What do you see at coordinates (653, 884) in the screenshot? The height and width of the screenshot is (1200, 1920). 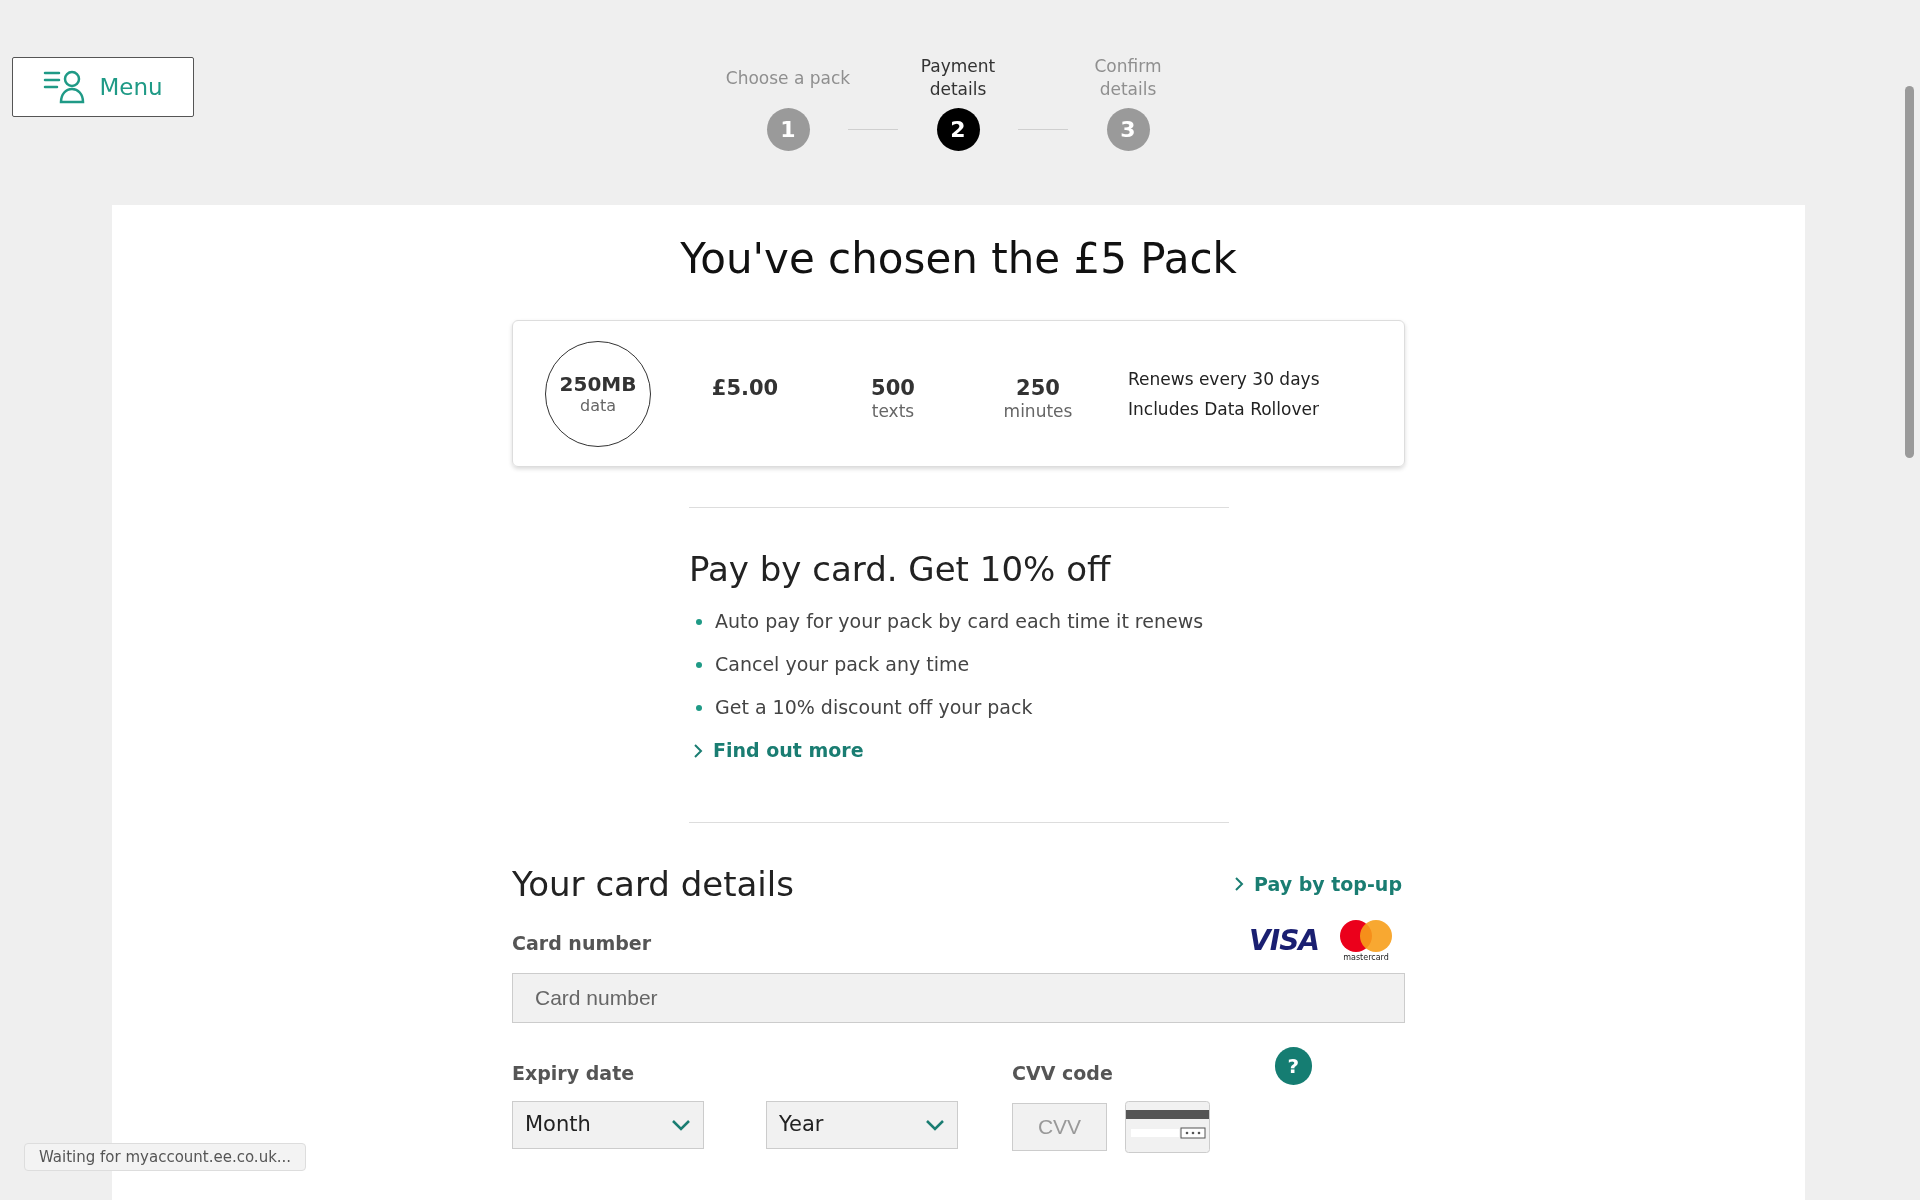 I see `card-details-heading: Your card details` at bounding box center [653, 884].